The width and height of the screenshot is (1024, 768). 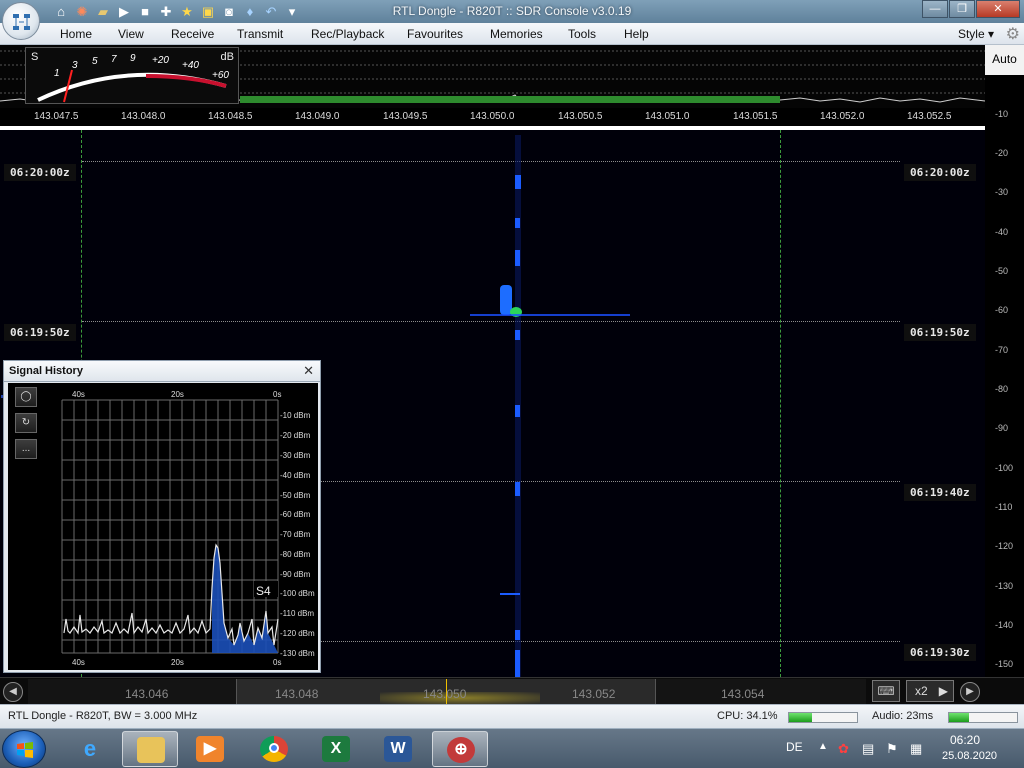 I want to click on application-menu-button, so click(x=21, y=21).